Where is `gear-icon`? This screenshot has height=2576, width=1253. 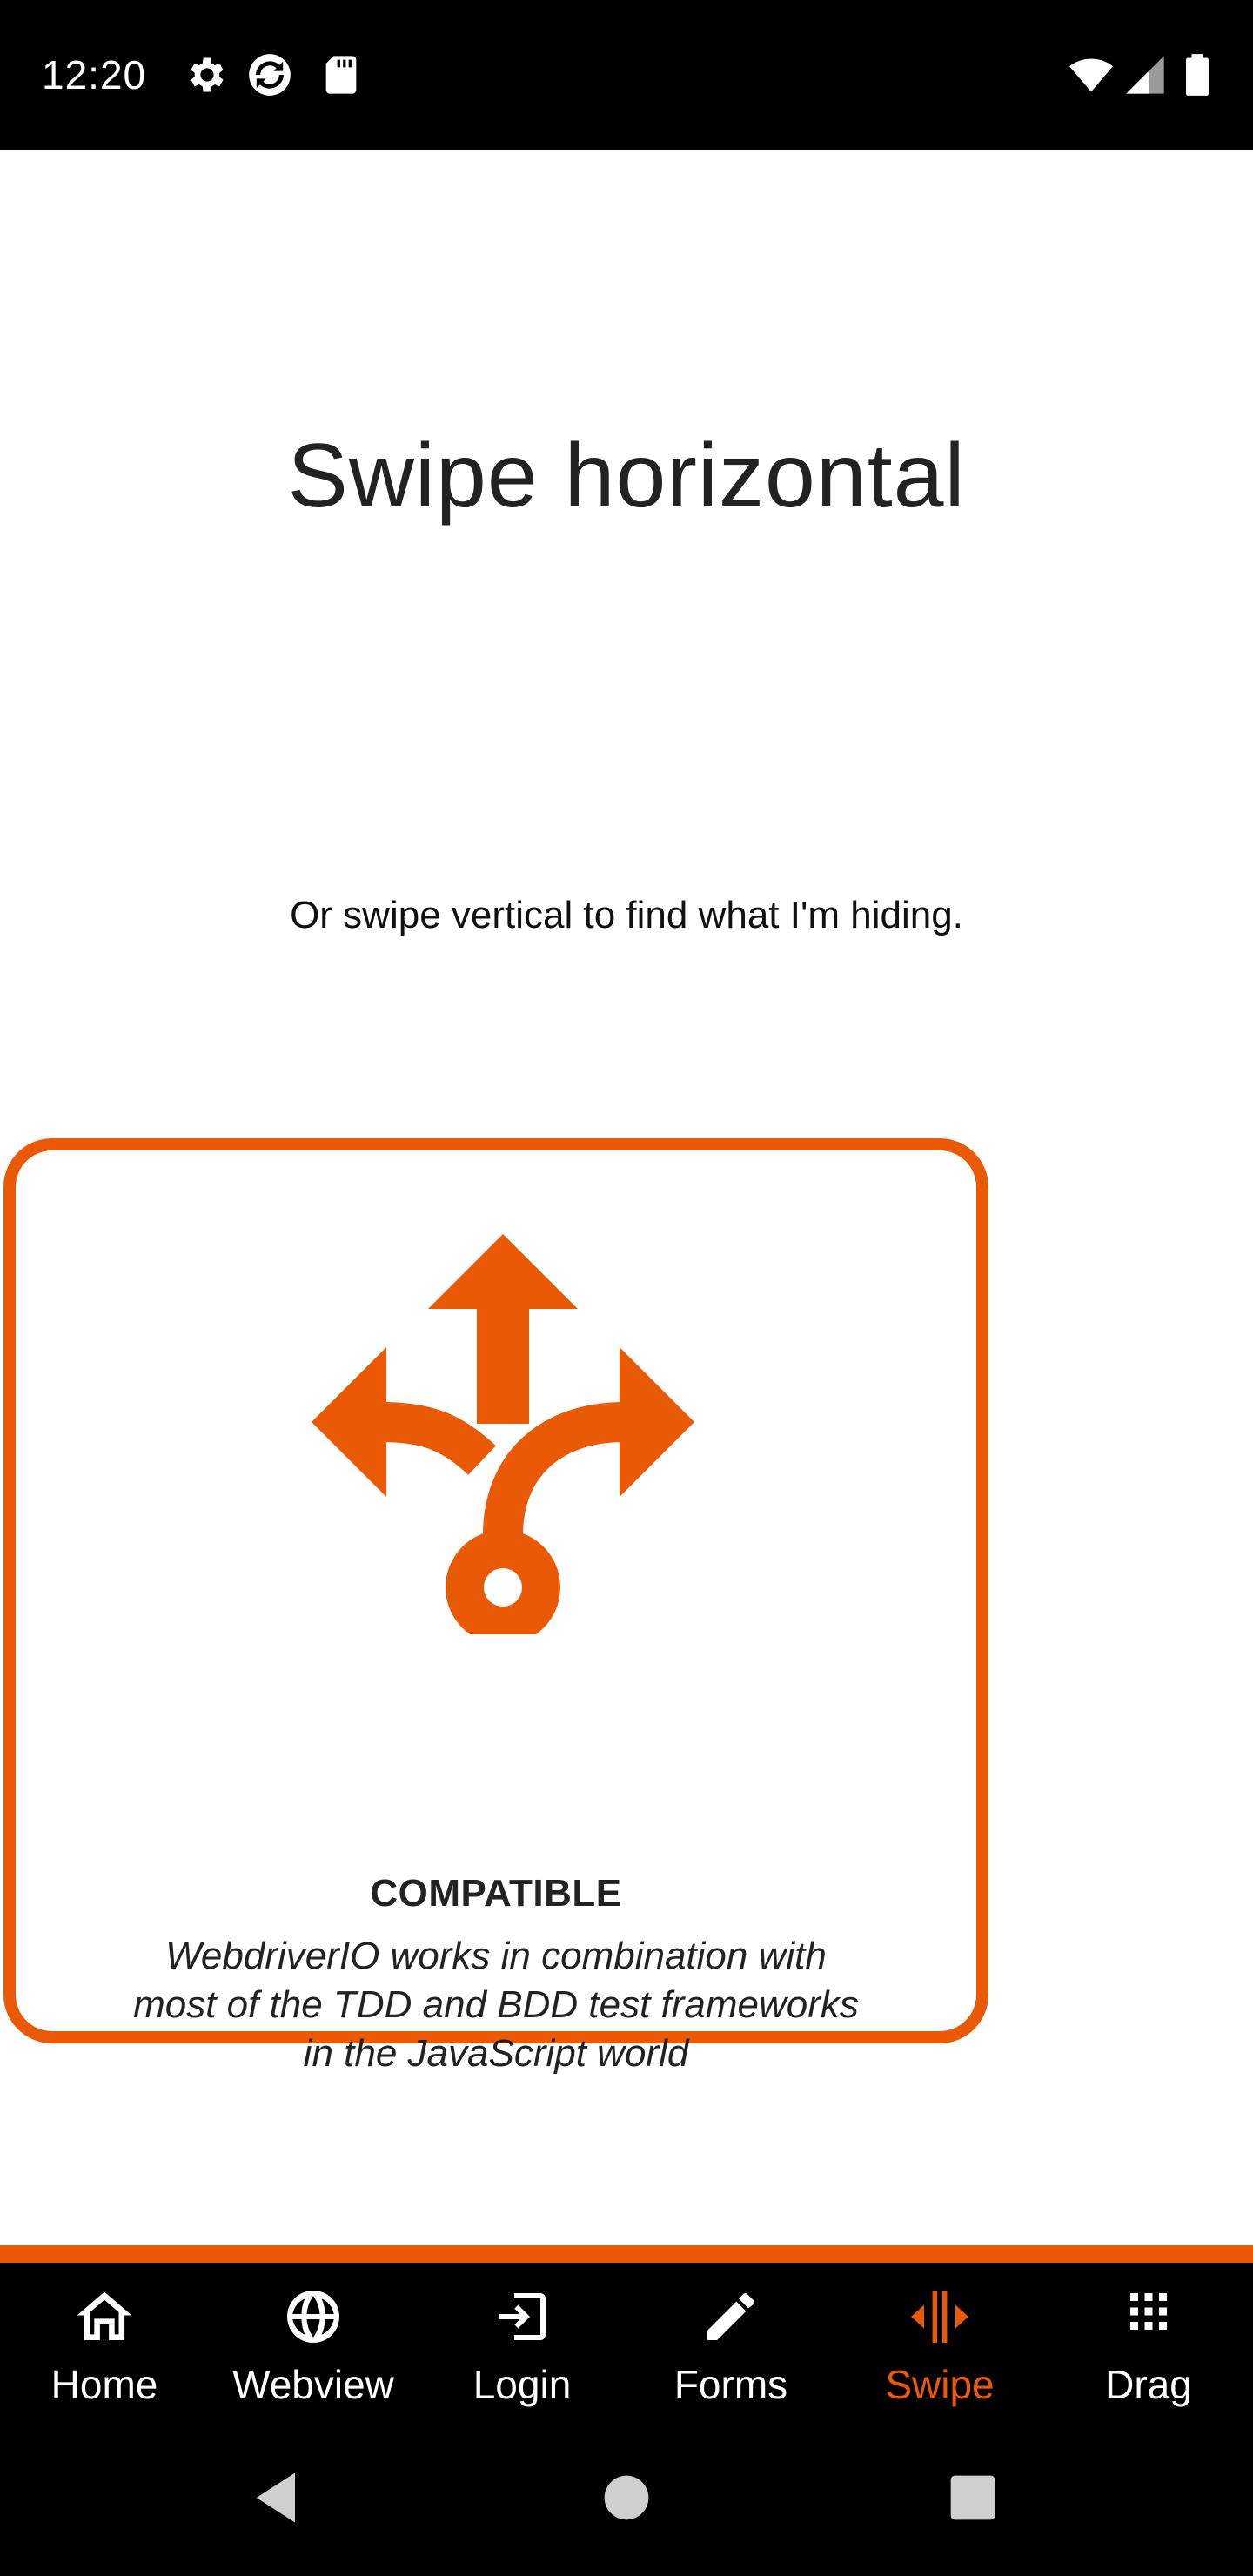 gear-icon is located at coordinates (205, 74).